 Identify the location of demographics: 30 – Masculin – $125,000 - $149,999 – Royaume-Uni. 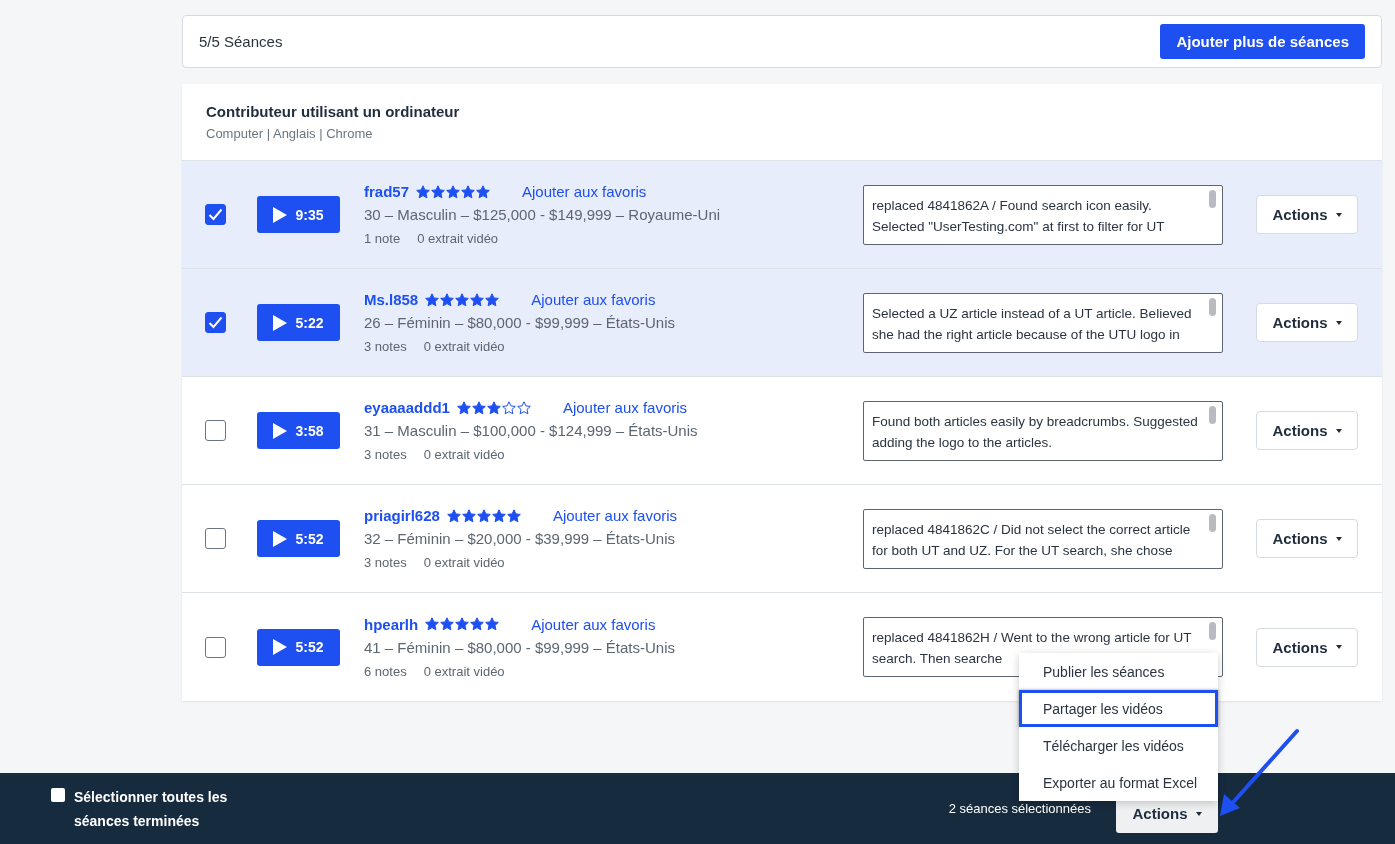
(543, 214).